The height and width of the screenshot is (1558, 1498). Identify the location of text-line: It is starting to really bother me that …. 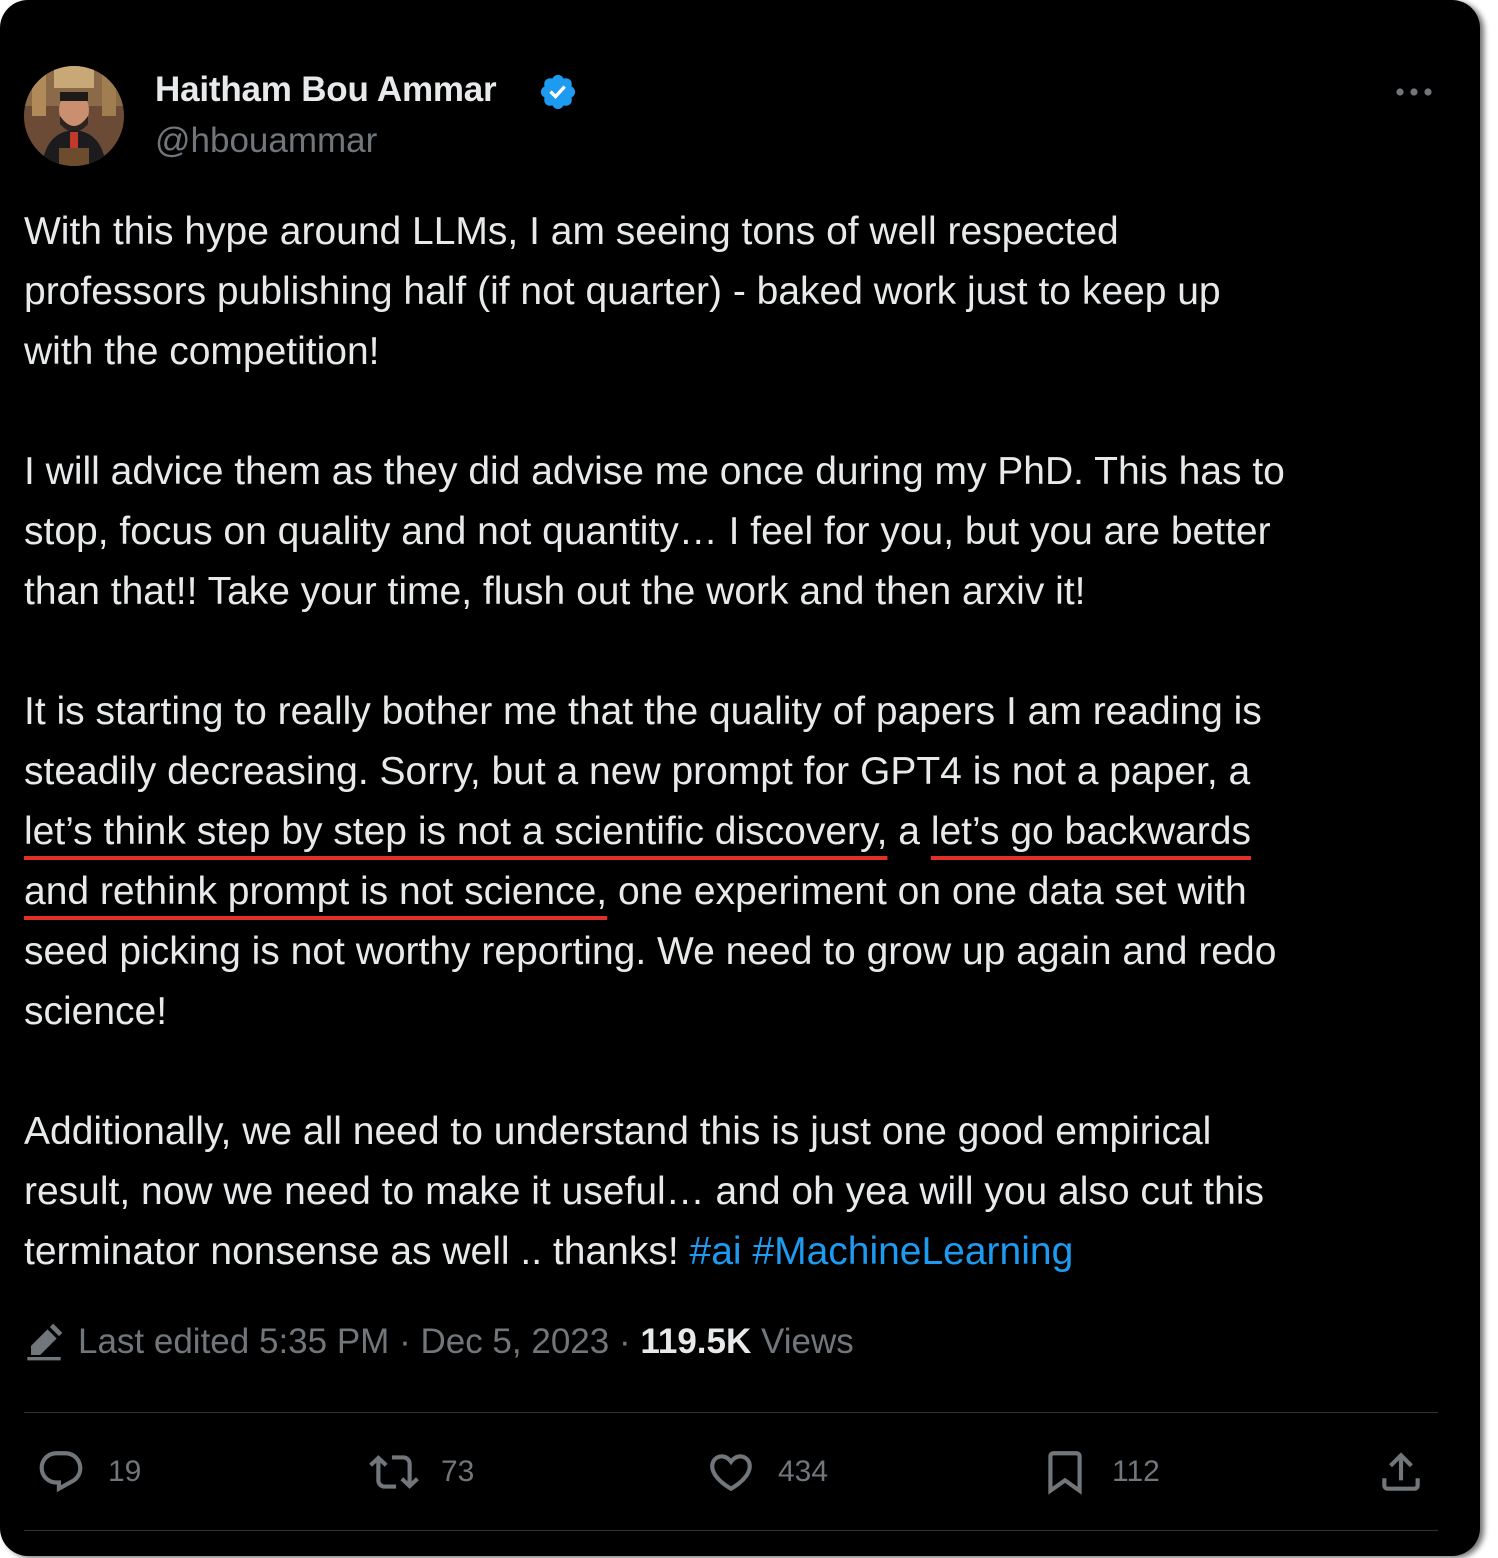
(643, 711).